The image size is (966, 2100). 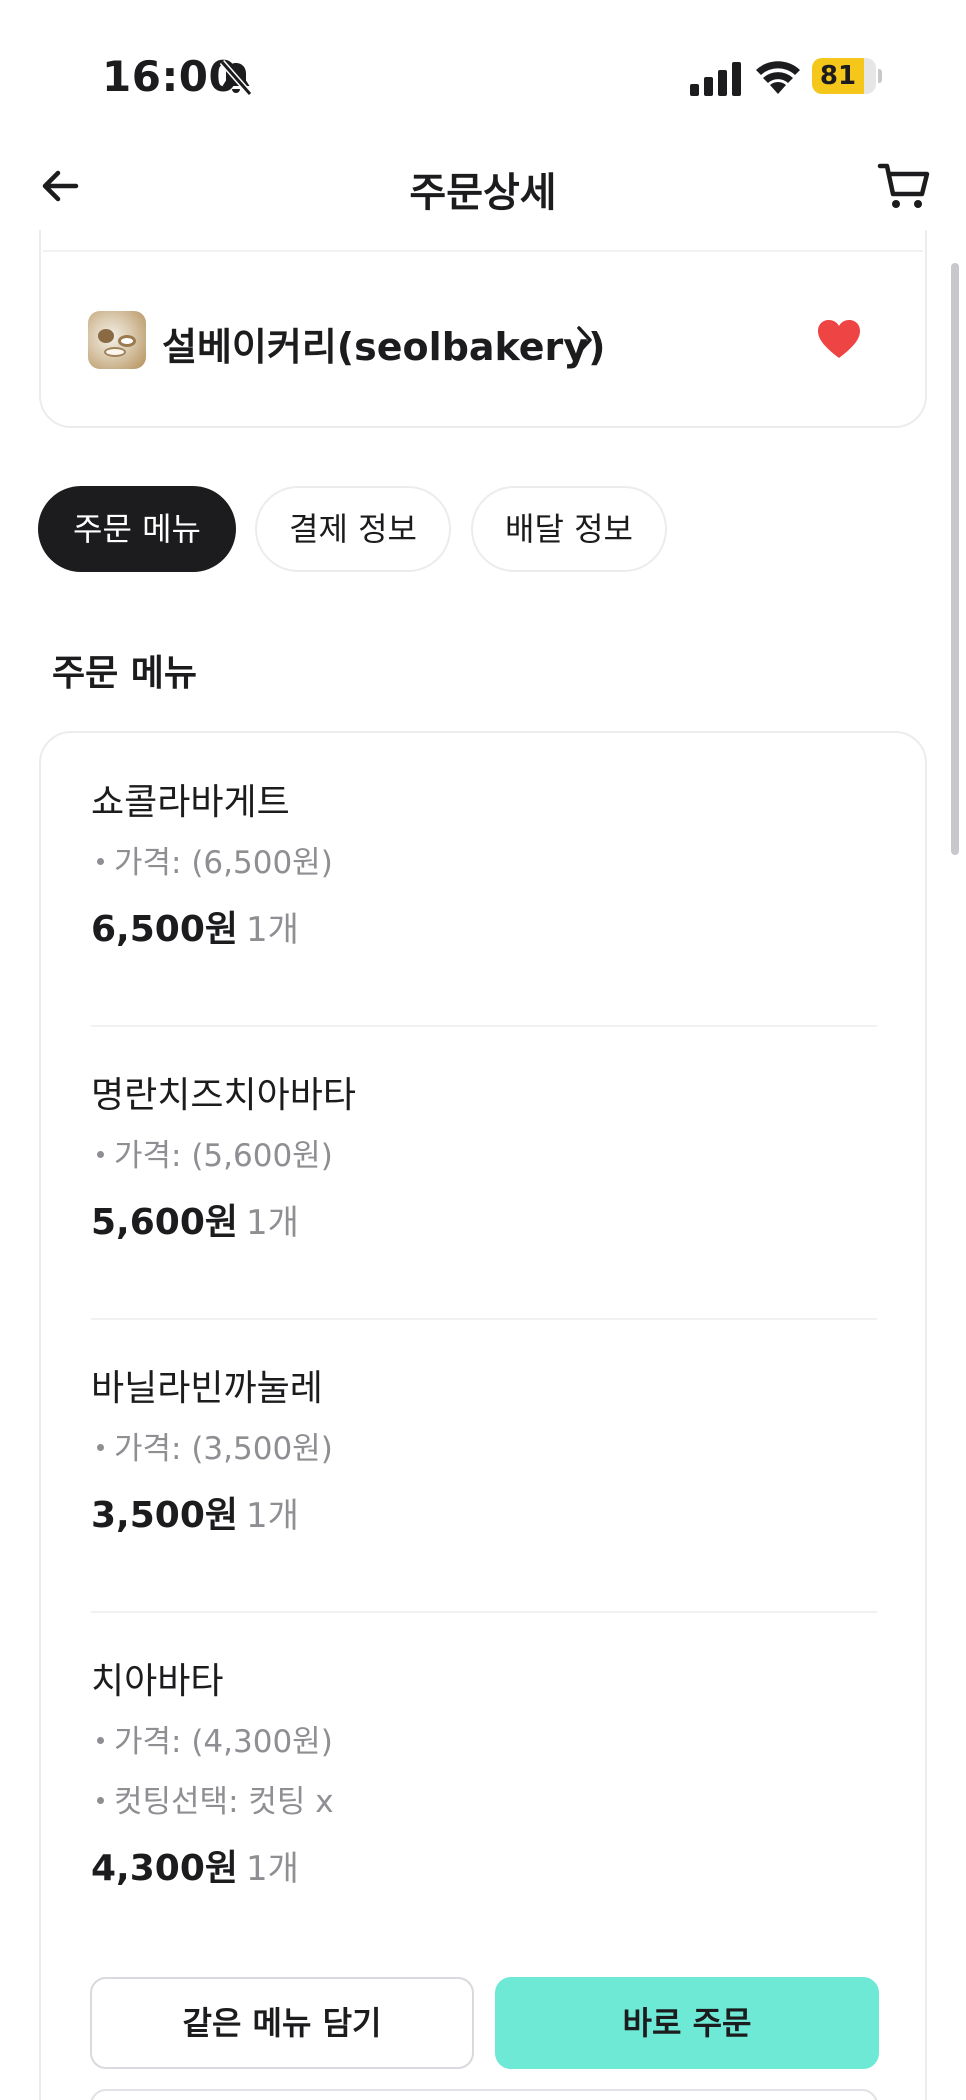 I want to click on list-item: 치아바타 가격: (4,300원) 컷팅선택: 컷팅 x 4,300원 1개, so click(x=484, y=1778).